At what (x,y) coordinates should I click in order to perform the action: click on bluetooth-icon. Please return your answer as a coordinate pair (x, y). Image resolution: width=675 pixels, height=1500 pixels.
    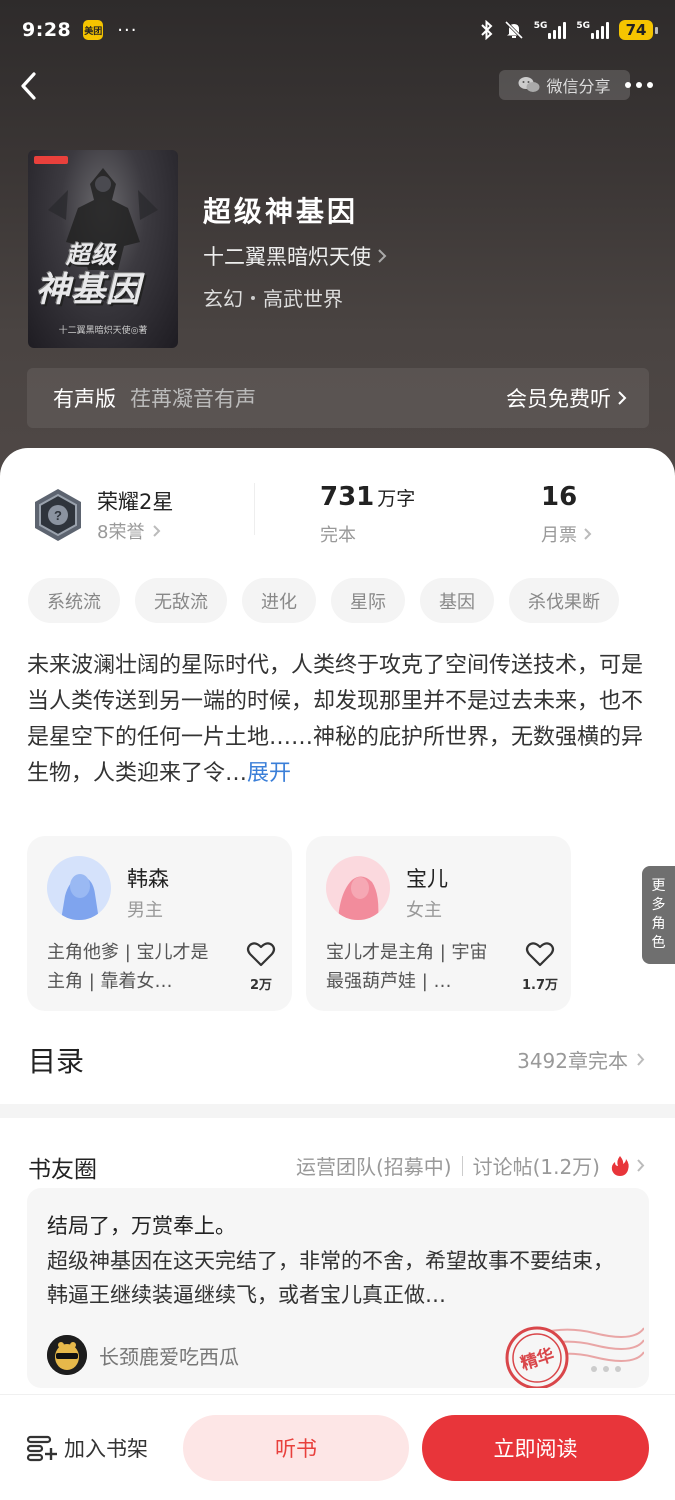
    Looking at the image, I should click on (486, 30).